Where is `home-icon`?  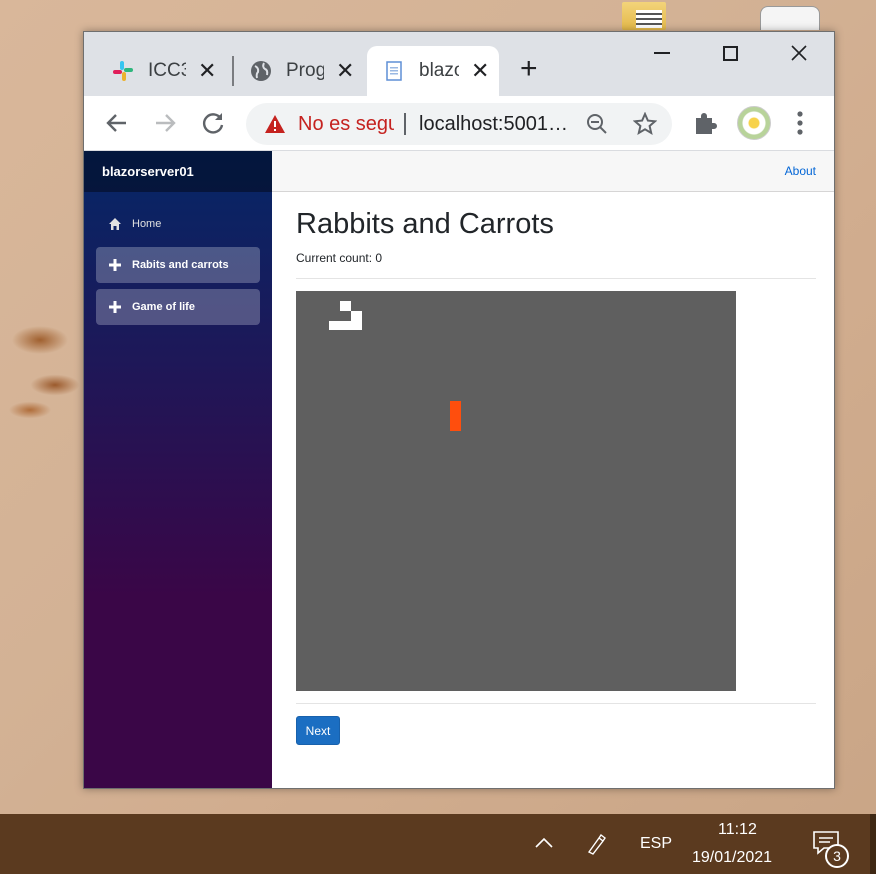
home-icon is located at coordinates (115, 224).